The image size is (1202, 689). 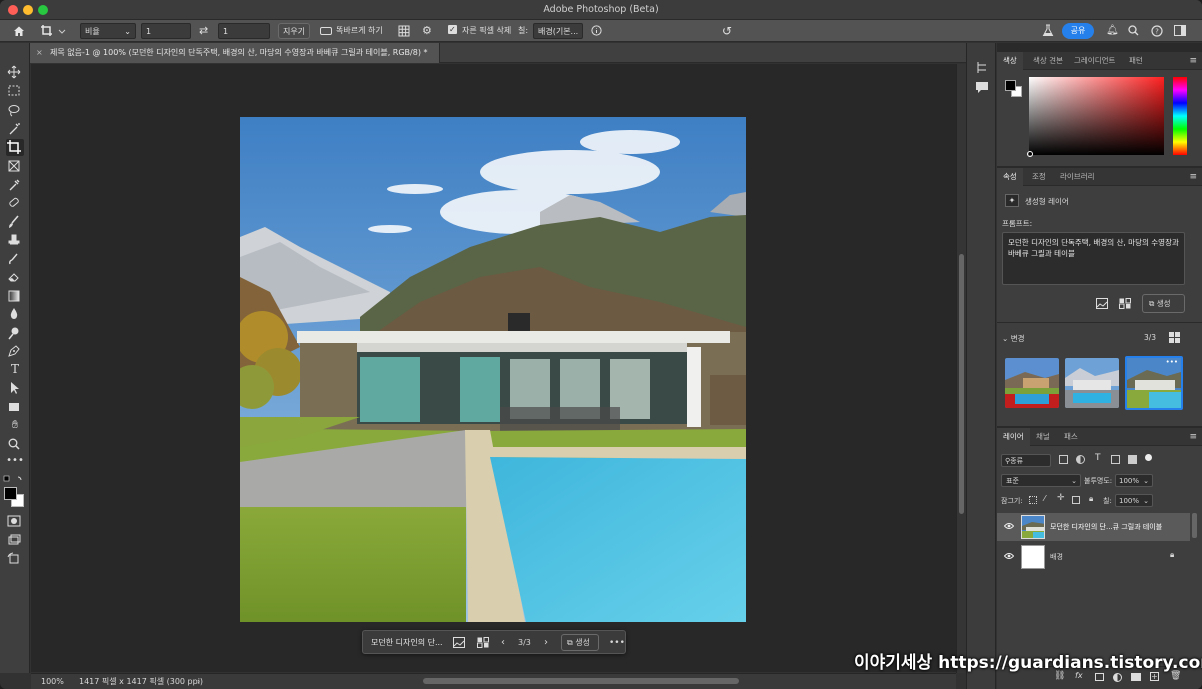 What do you see at coordinates (15, 369) in the screenshot?
I see `type-tool-icon: T` at bounding box center [15, 369].